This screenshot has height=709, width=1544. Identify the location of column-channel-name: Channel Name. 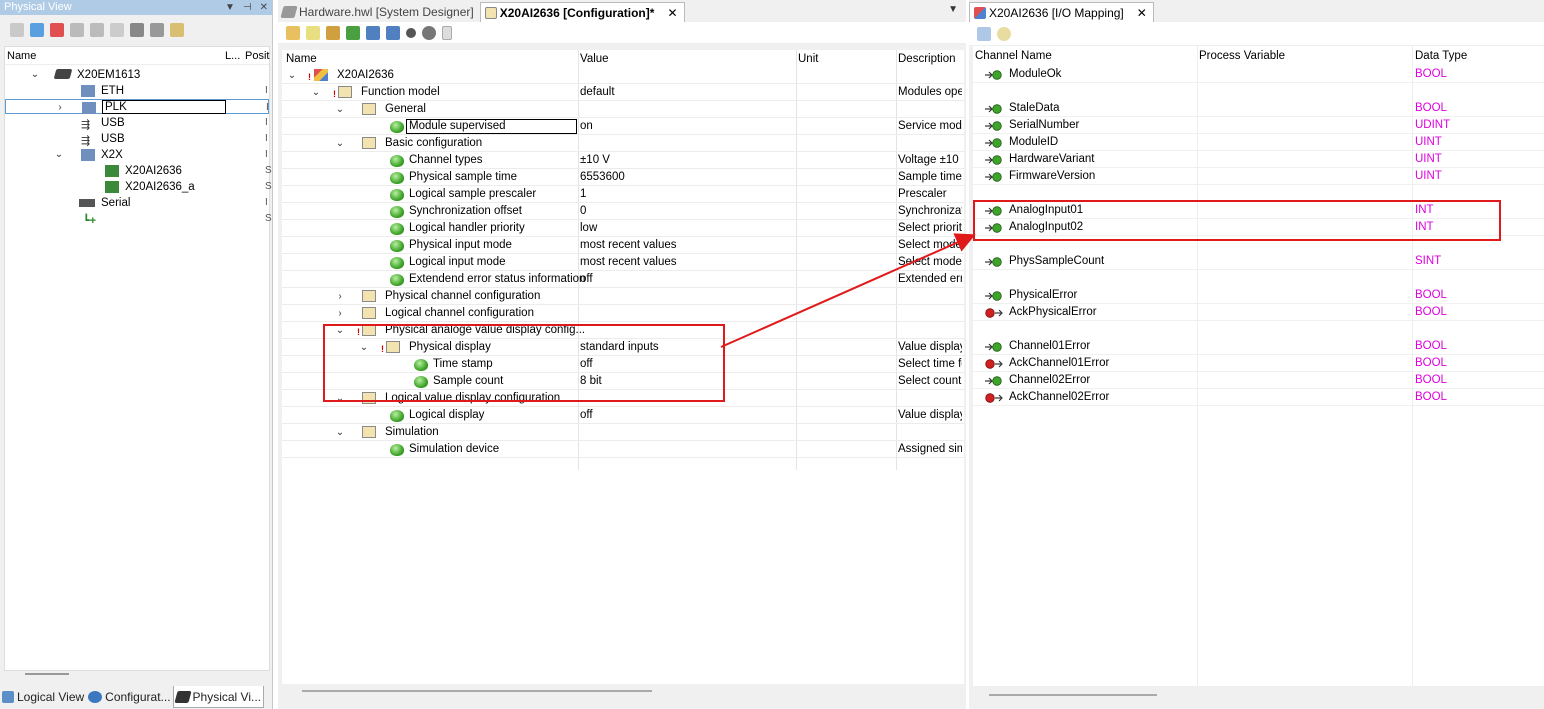
(1013, 56).